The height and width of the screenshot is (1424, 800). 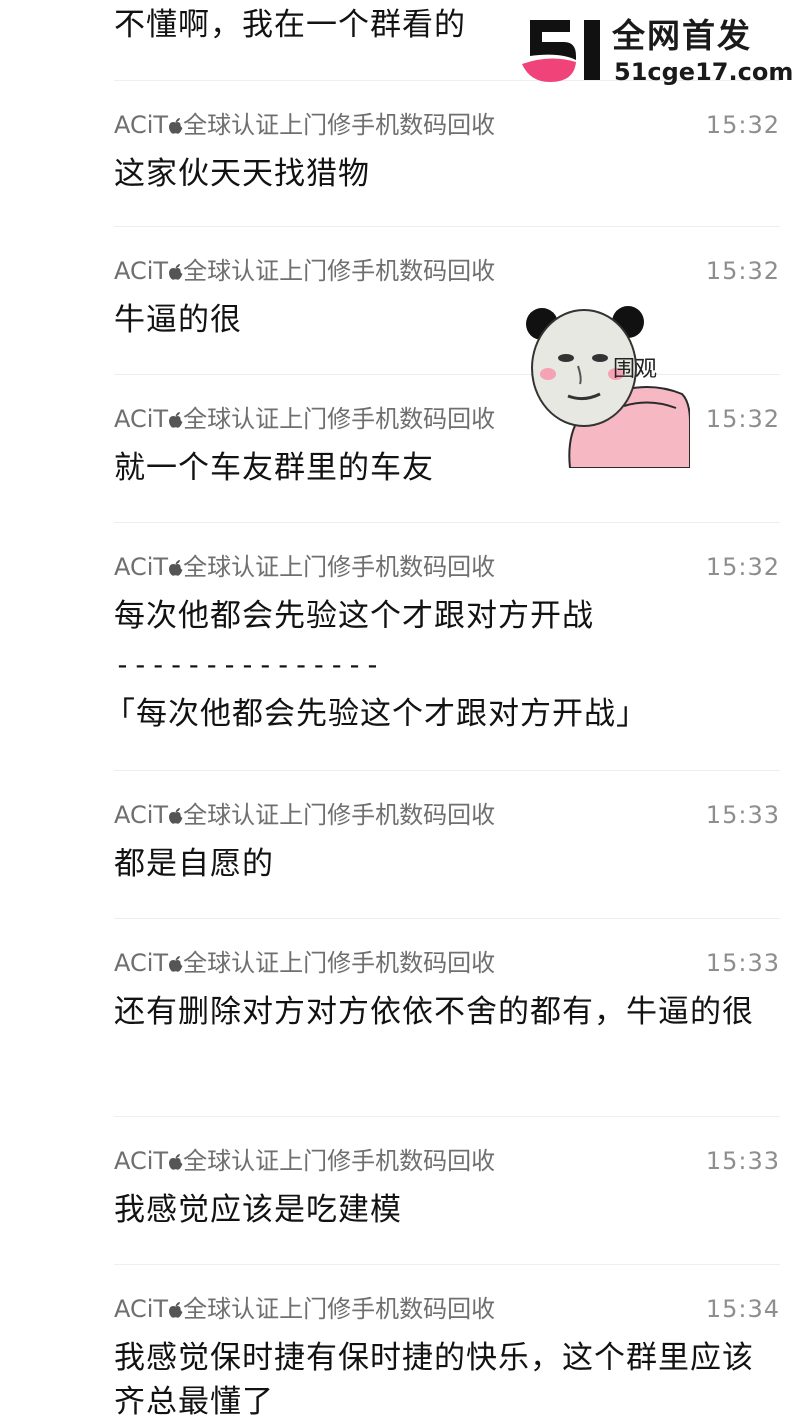 I want to click on panda-meme-sticker-icon, so click(x=608, y=387).